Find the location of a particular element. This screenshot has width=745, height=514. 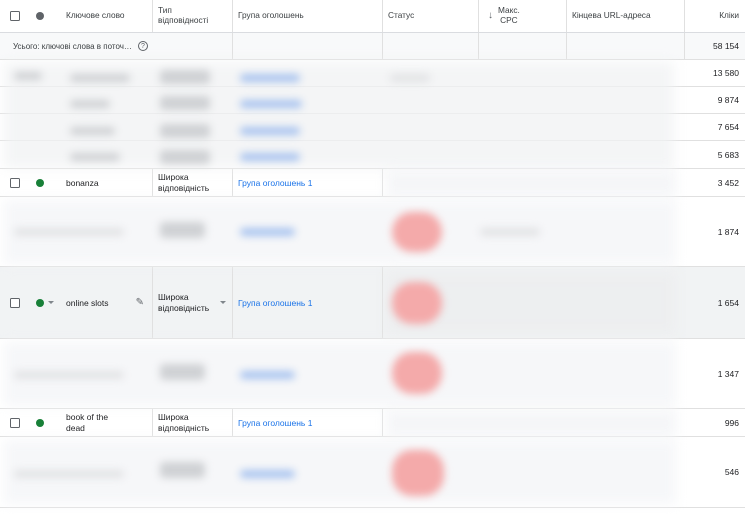

header-select-all is located at coordinates (15, 16).